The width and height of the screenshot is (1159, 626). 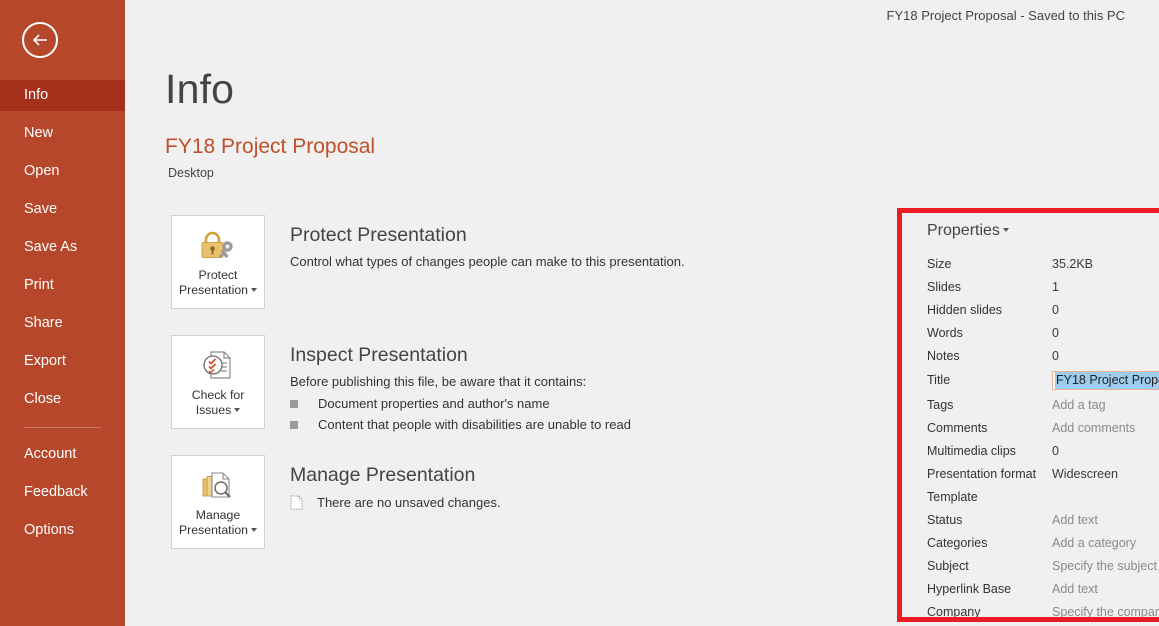 What do you see at coordinates (62, 530) in the screenshot?
I see `sidebar-item-options: Options` at bounding box center [62, 530].